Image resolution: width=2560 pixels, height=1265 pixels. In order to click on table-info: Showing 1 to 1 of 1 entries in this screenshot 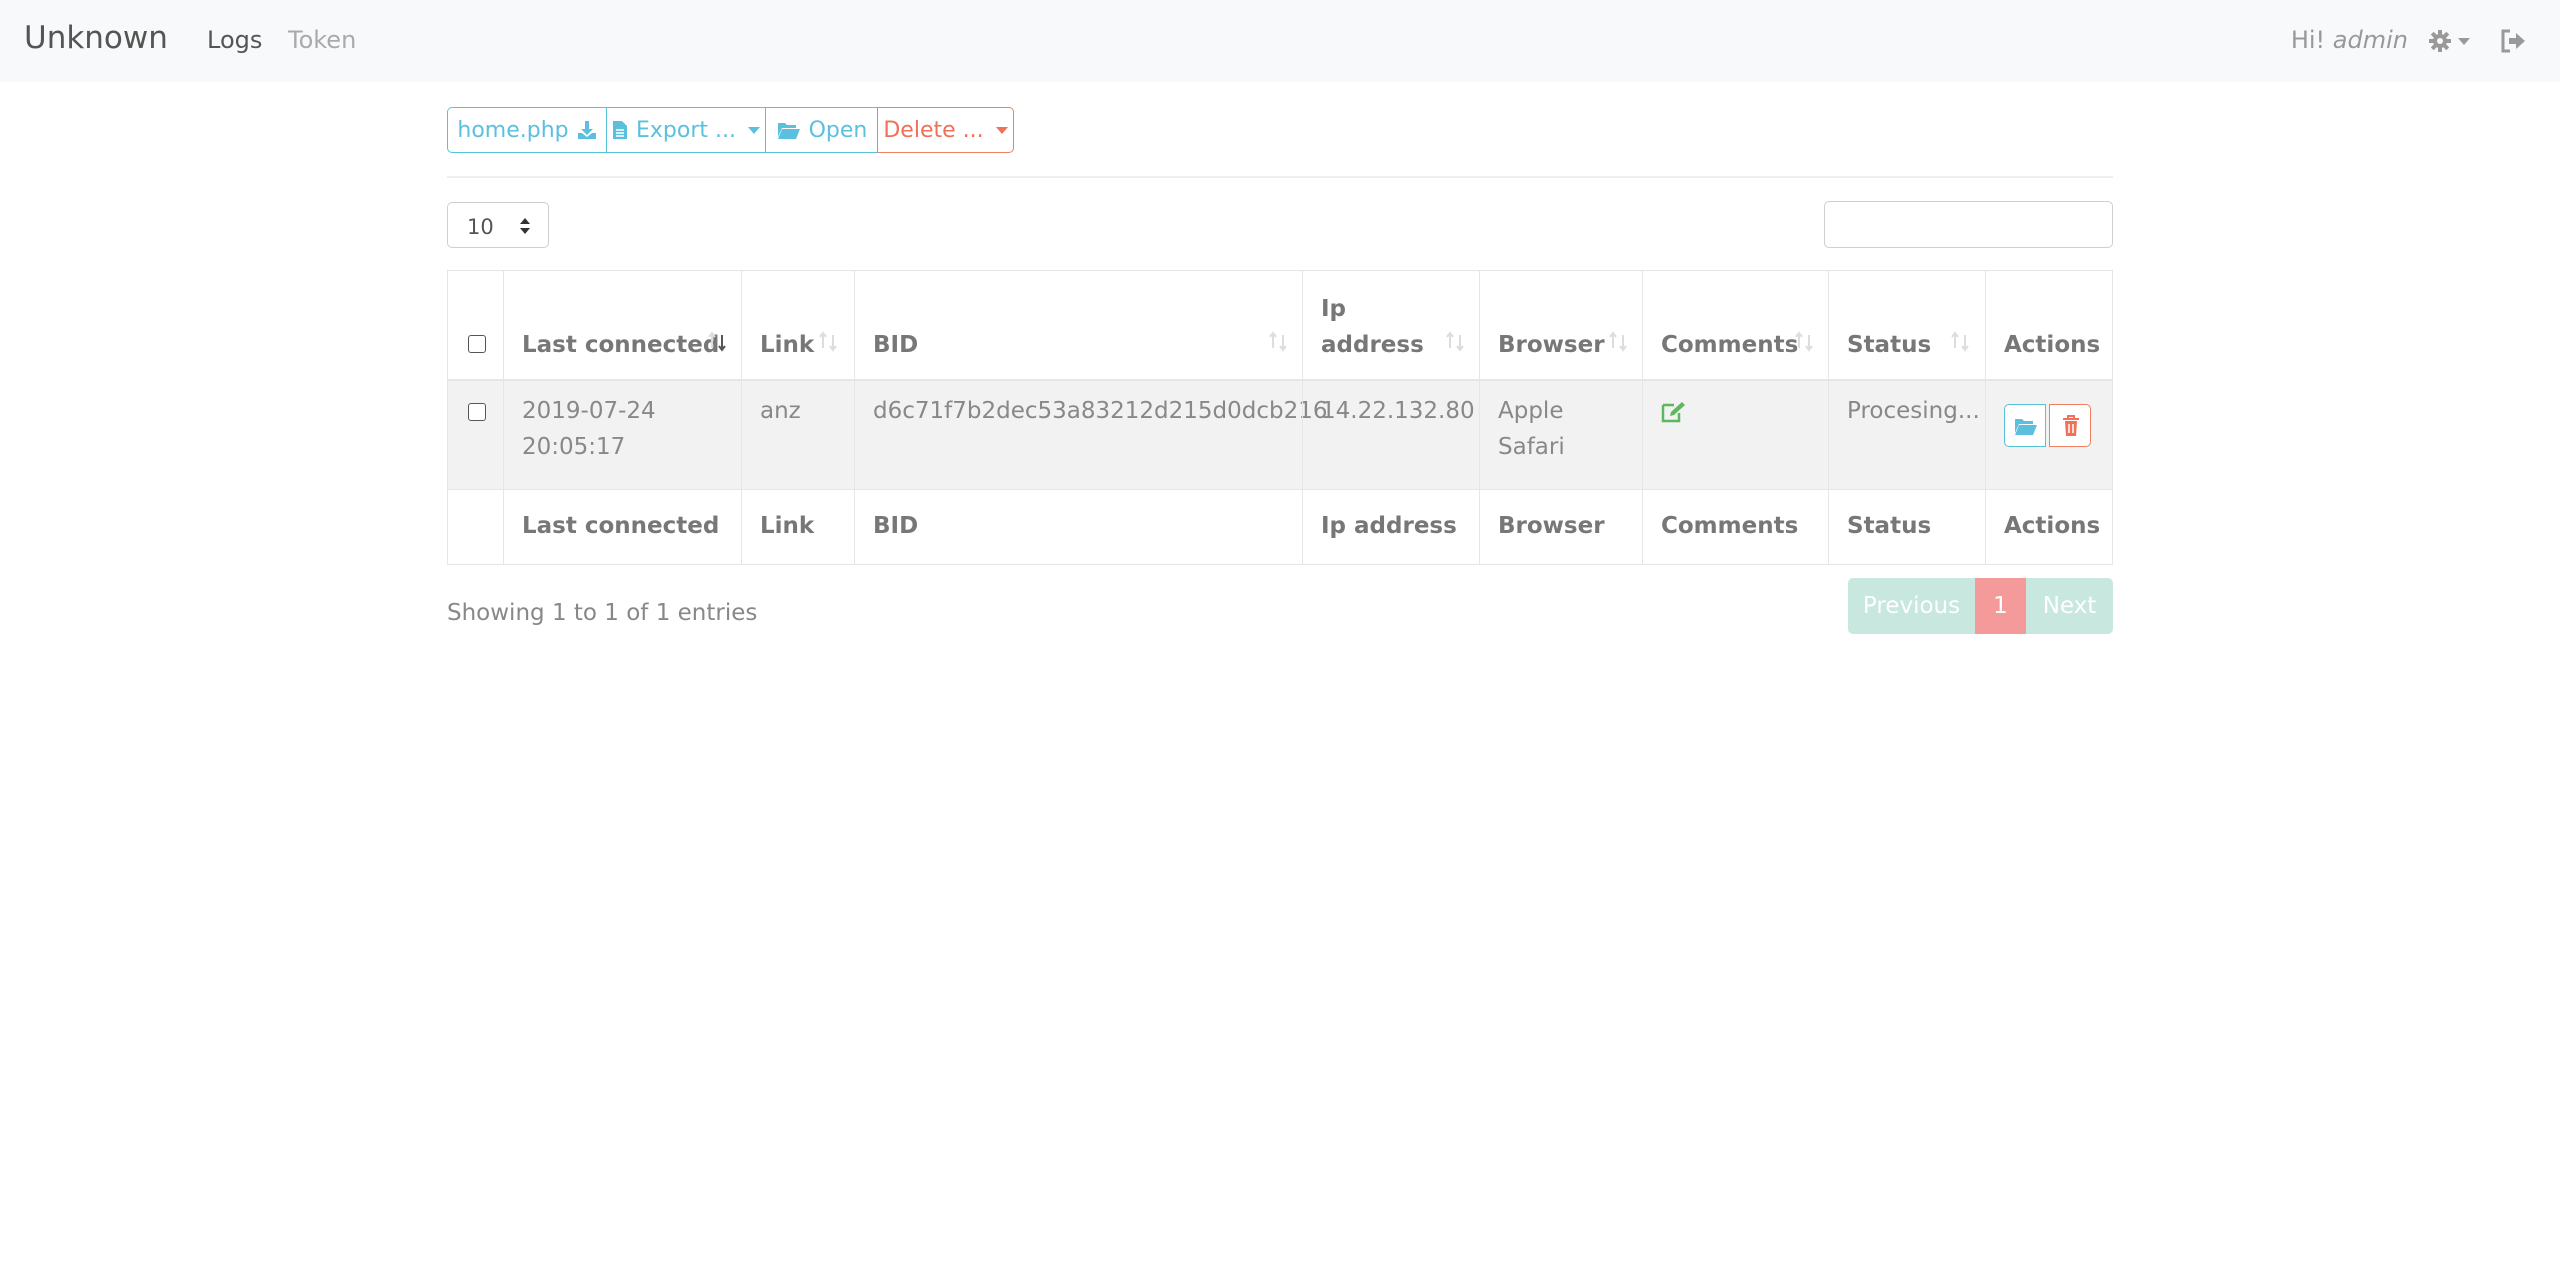, I will do `click(602, 613)`.